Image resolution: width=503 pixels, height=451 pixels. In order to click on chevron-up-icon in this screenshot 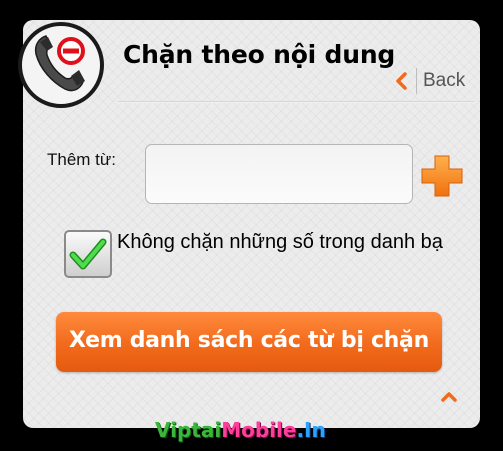, I will do `click(449, 396)`.